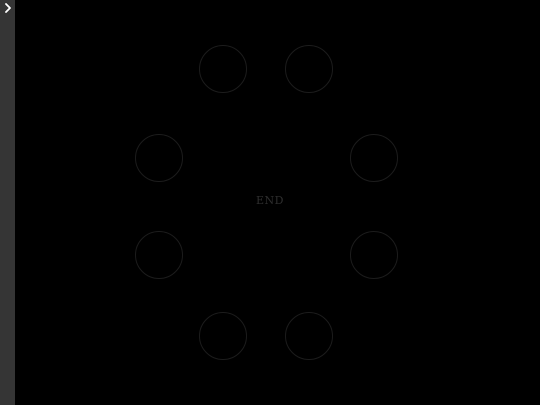  I want to click on sidebar, so click(7, 202).